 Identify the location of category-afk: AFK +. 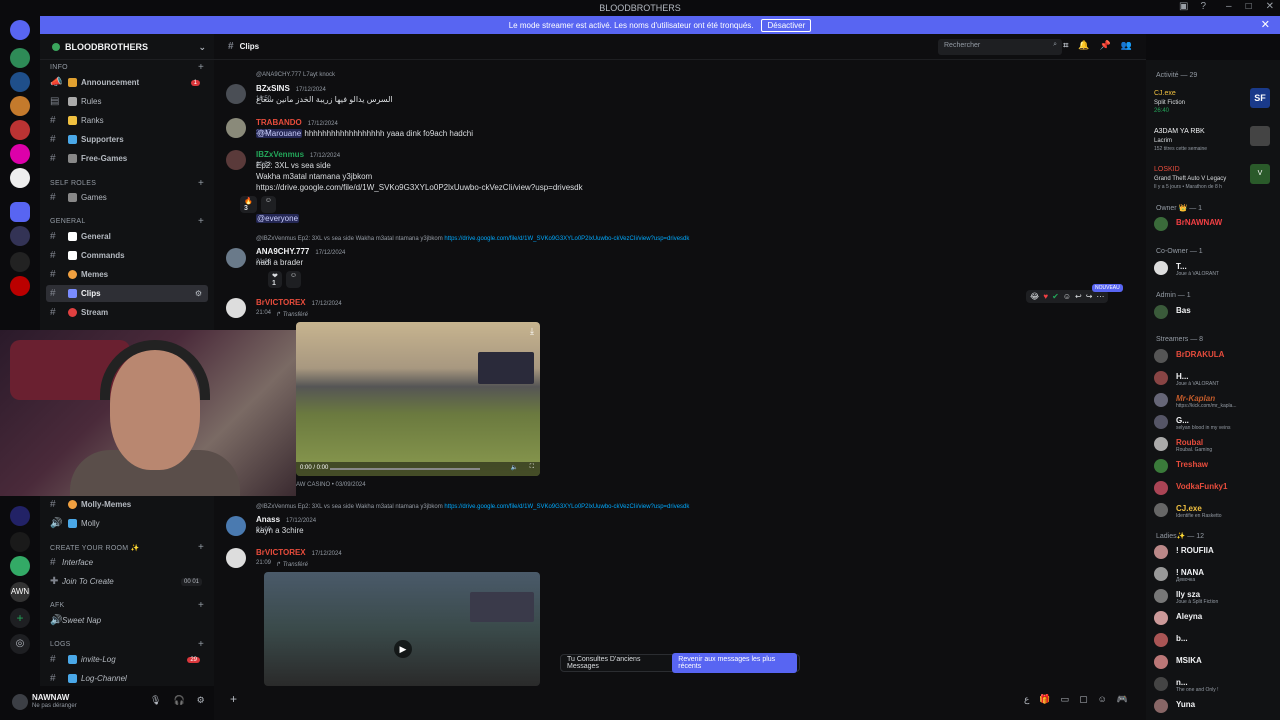
(127, 605).